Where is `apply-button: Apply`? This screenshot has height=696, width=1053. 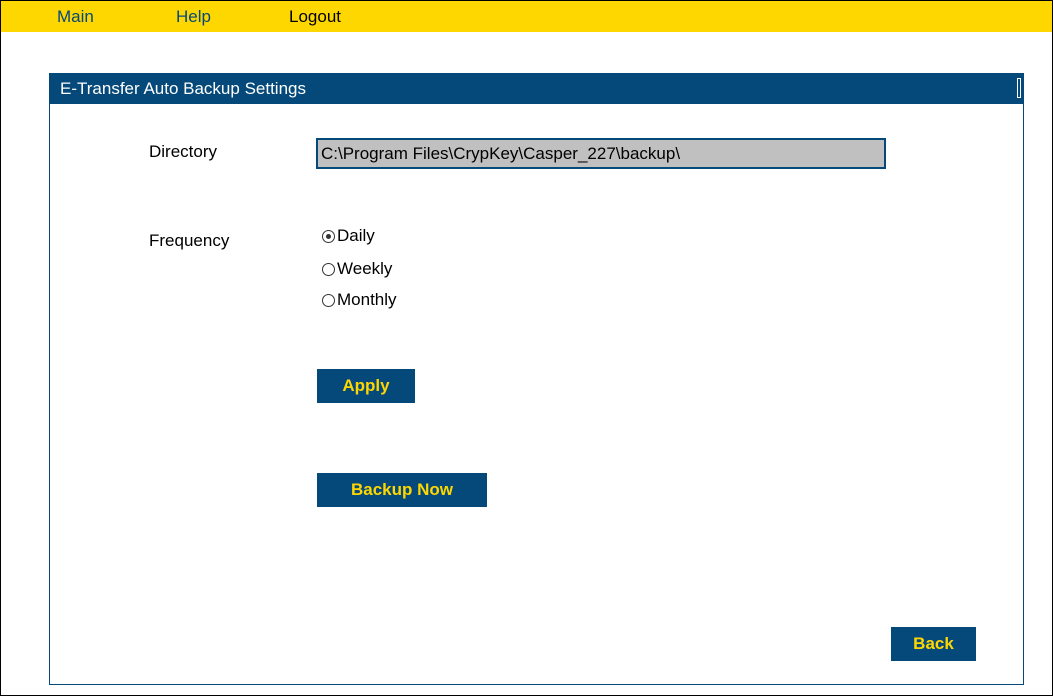 apply-button: Apply is located at coordinates (366, 386).